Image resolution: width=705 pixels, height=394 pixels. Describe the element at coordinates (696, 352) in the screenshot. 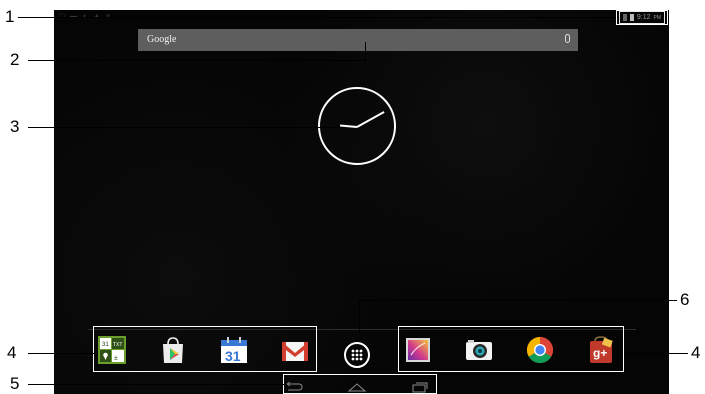

I see `callout-4-right: 4` at that location.